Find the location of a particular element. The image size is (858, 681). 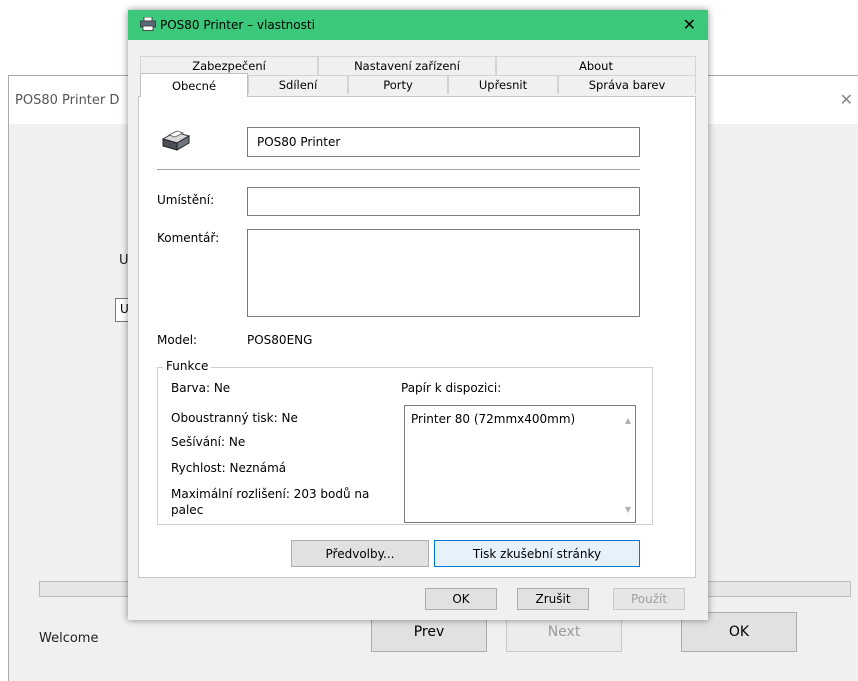

apply-button: Použít is located at coordinates (649, 599).